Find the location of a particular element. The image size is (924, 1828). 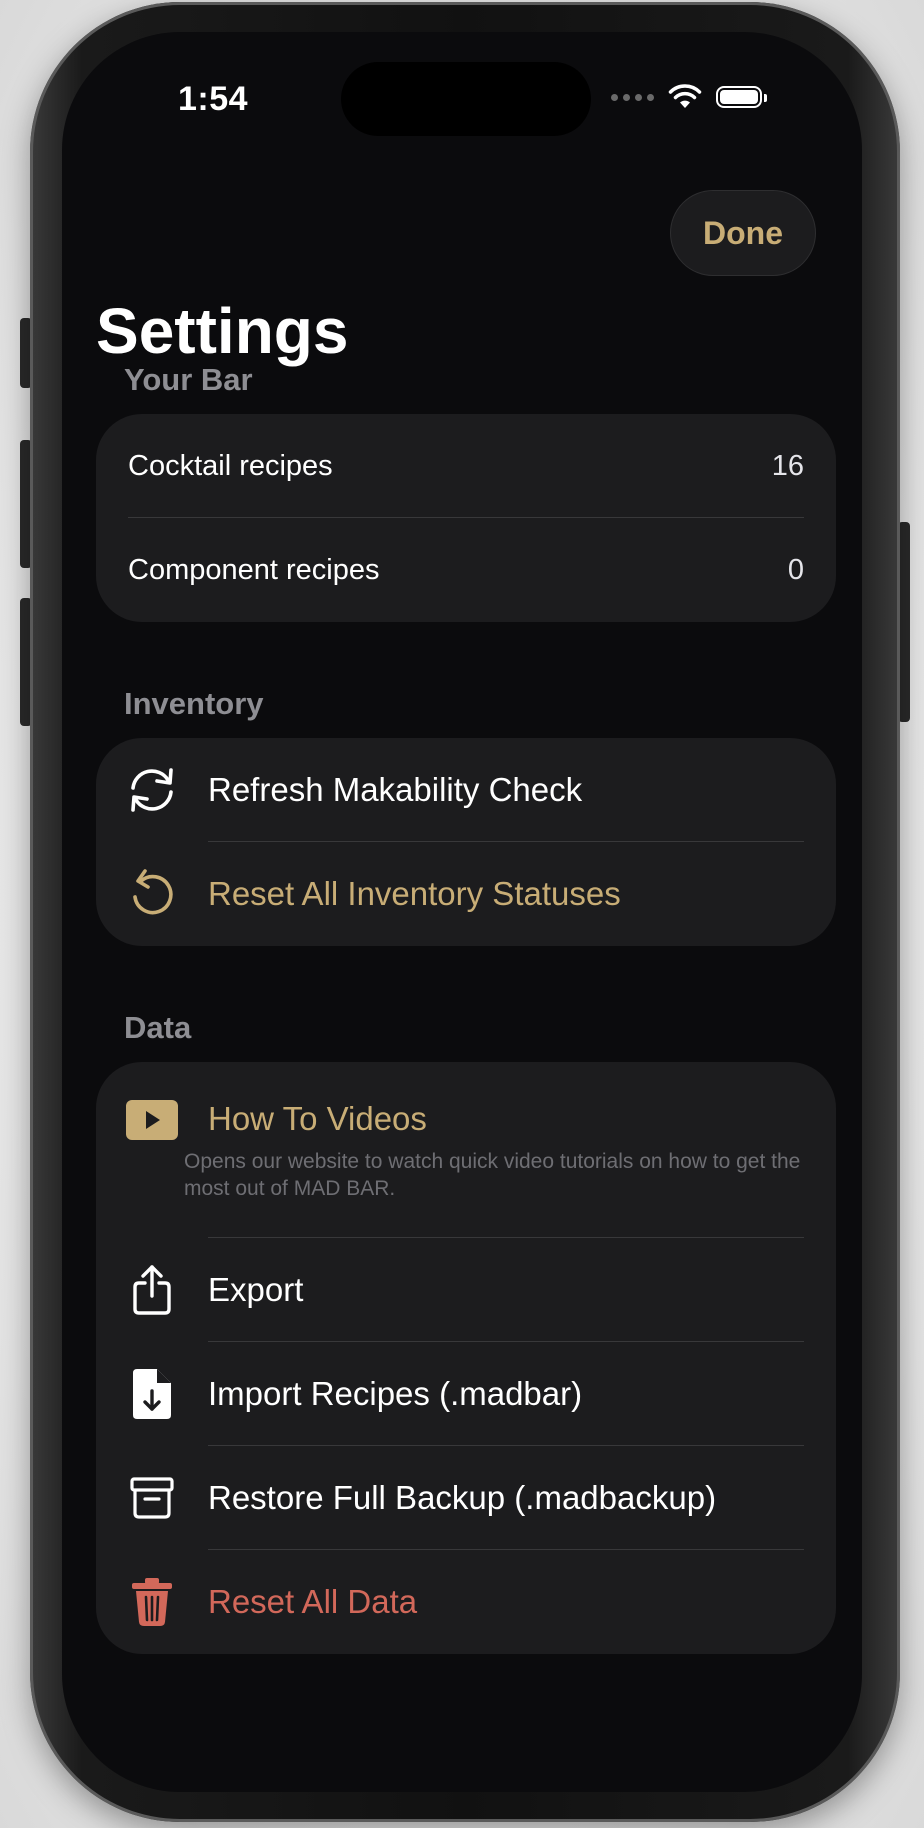

archive-box-icon is located at coordinates (152, 1498).